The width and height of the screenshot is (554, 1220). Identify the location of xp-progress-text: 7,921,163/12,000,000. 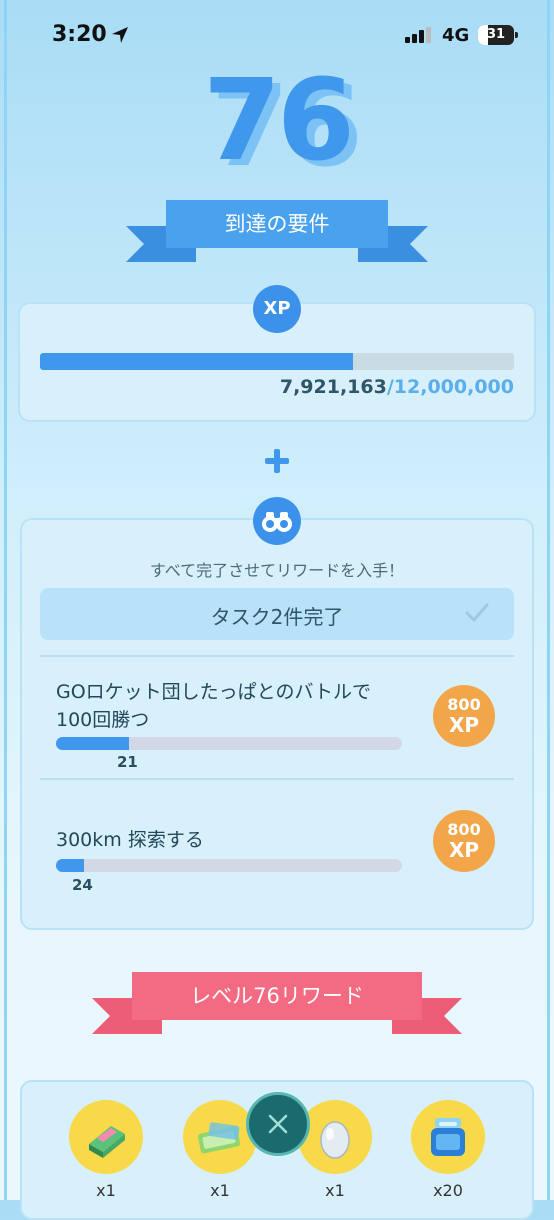
(397, 387).